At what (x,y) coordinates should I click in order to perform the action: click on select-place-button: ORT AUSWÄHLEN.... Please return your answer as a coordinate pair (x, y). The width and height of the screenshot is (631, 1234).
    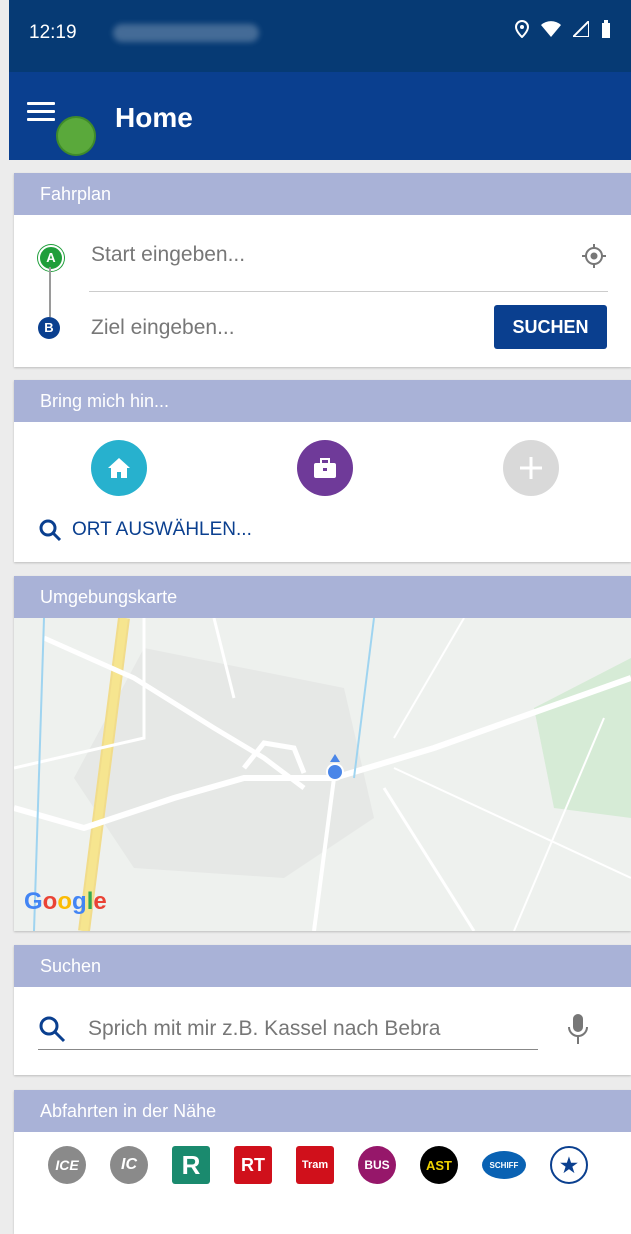
    Looking at the image, I should click on (145, 530).